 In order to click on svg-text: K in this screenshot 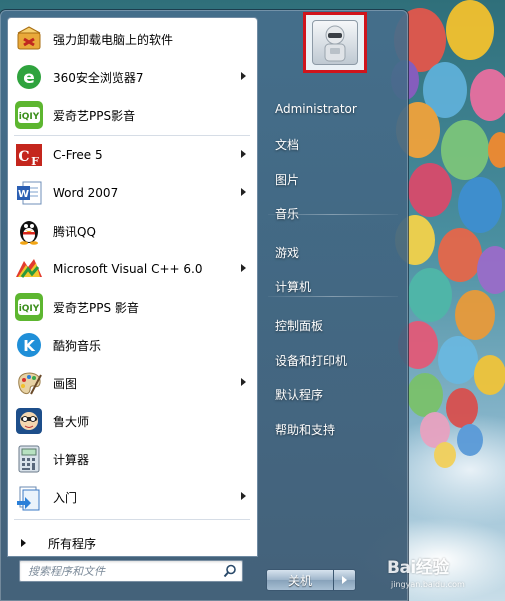, I will do `click(29, 346)`.